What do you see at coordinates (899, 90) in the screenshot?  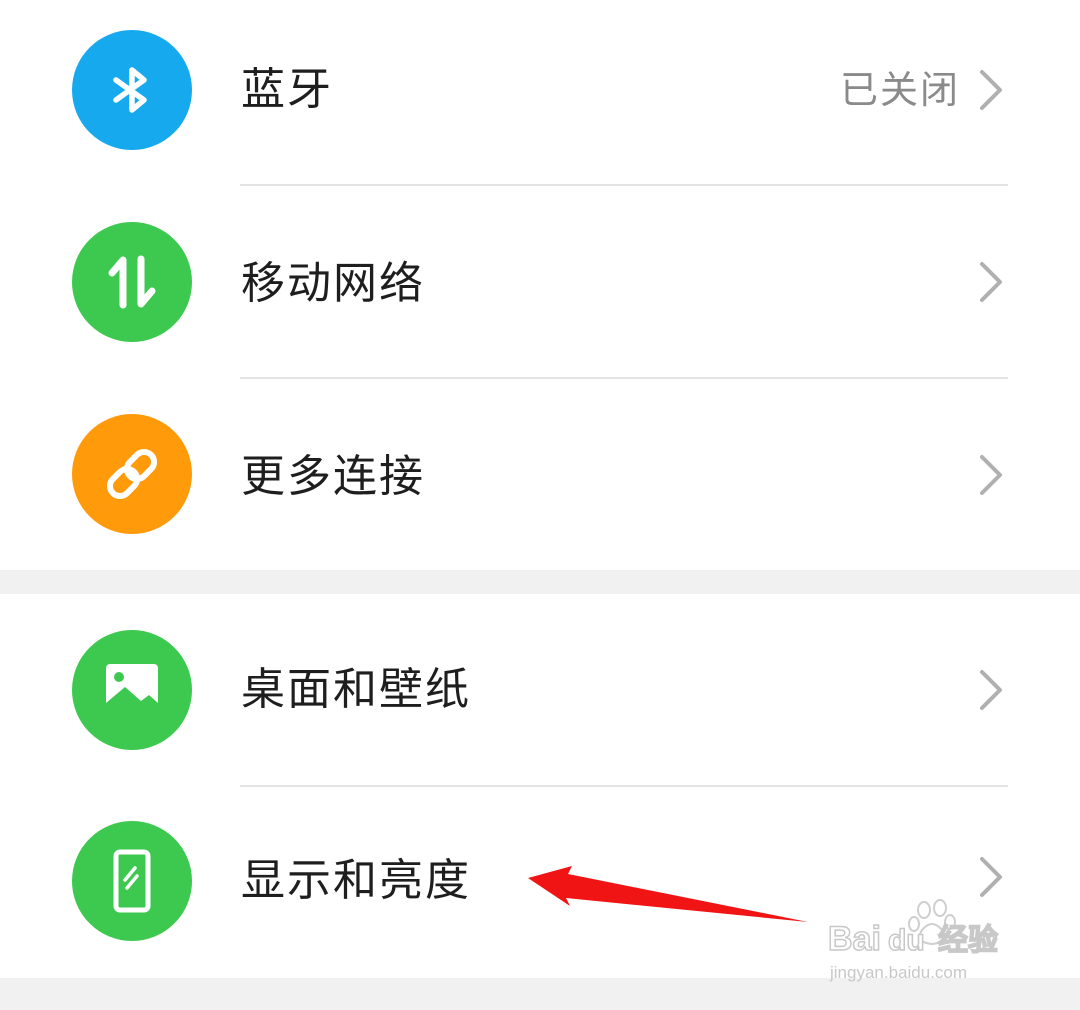 I see `settings-item-status: 已关闭` at bounding box center [899, 90].